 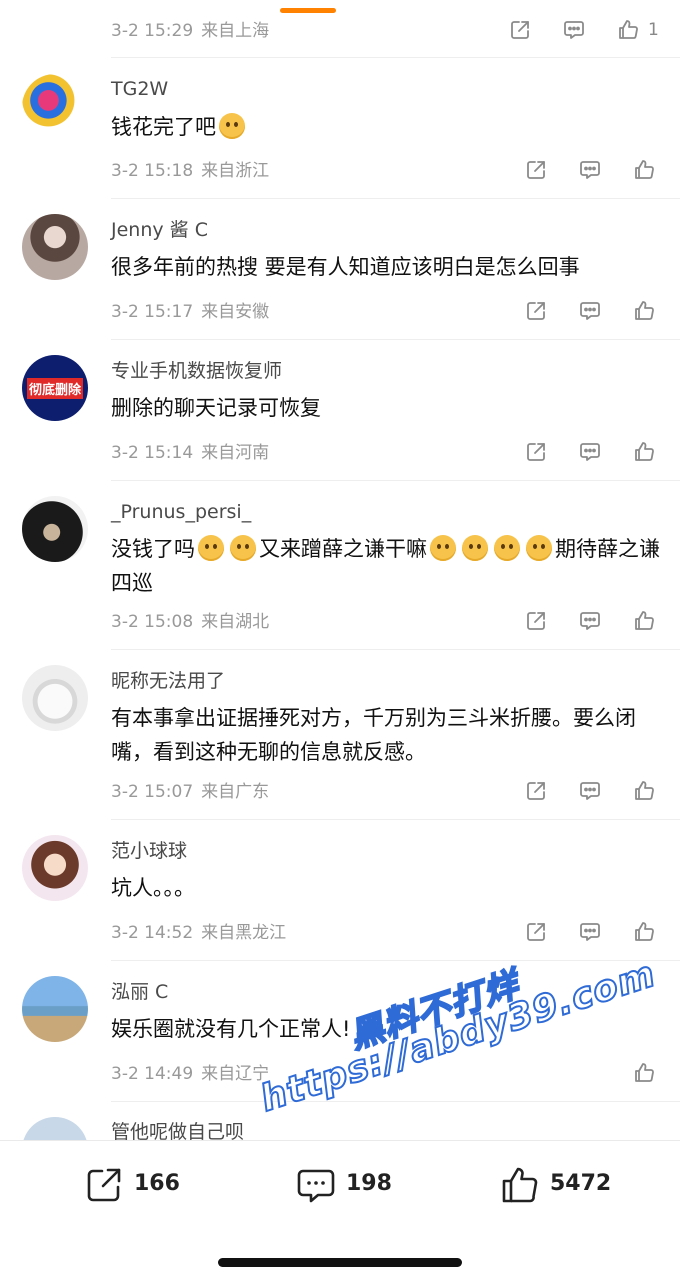 I want to click on comment-date: 3-2 15:29, so click(x=152, y=31).